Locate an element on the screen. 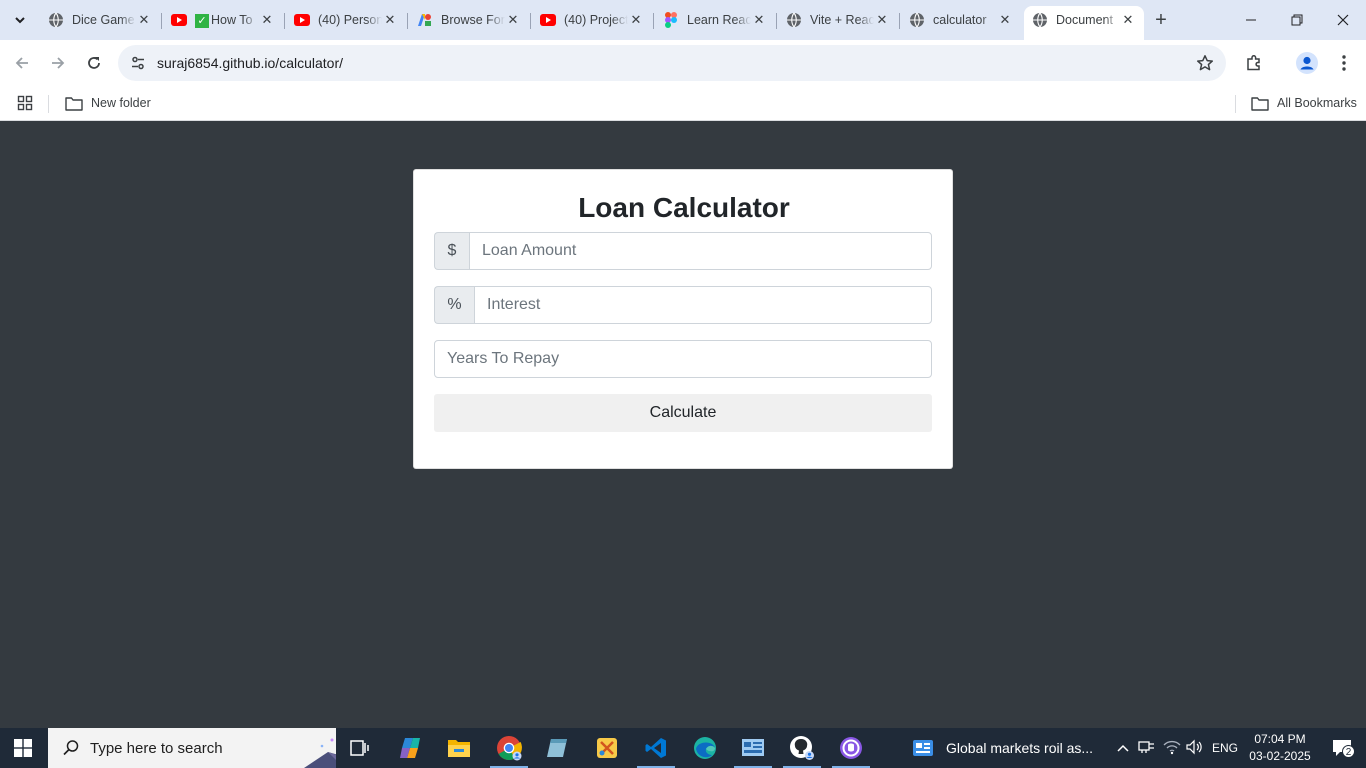 This screenshot has width=1366, height=768. bookmark-star-icon is located at coordinates (1205, 65).